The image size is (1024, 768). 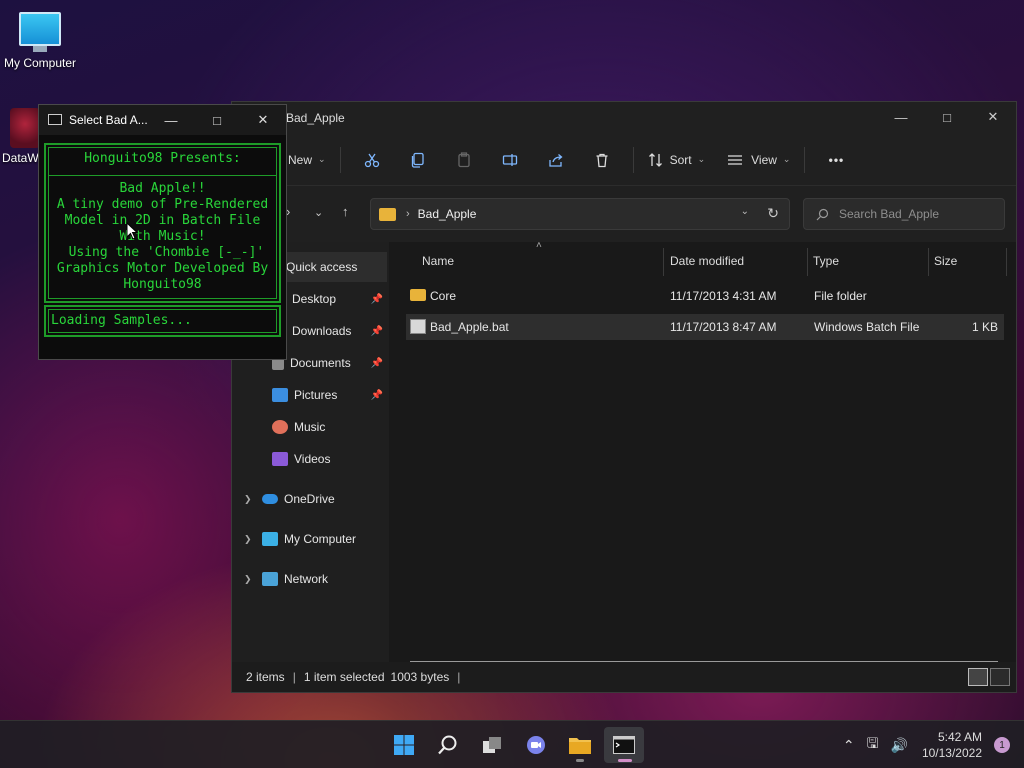 I want to click on maximize-button: □, so click(x=947, y=117).